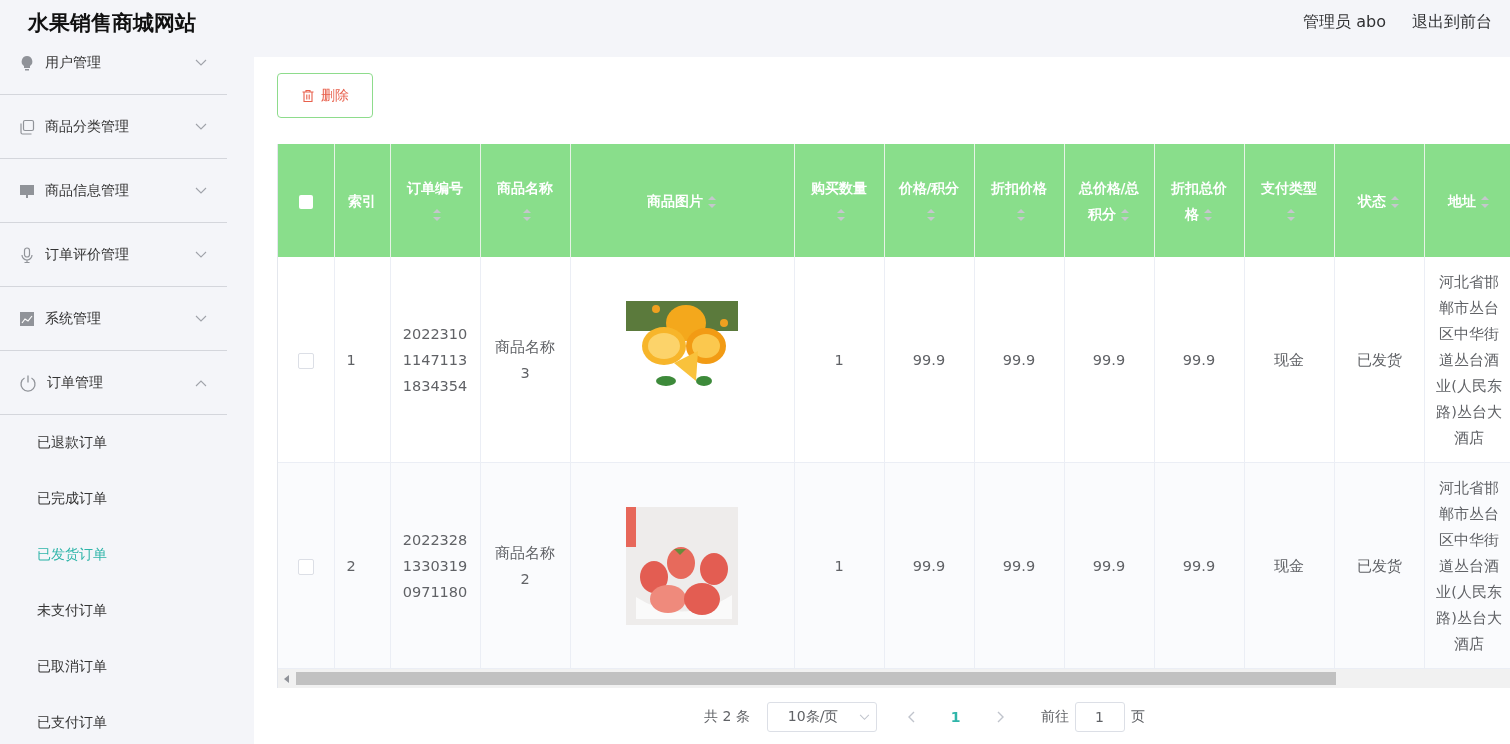 Image resolution: width=1510 pixels, height=744 pixels. Describe the element at coordinates (1099, 717) in the screenshot. I see `goto-page-field: 1` at that location.